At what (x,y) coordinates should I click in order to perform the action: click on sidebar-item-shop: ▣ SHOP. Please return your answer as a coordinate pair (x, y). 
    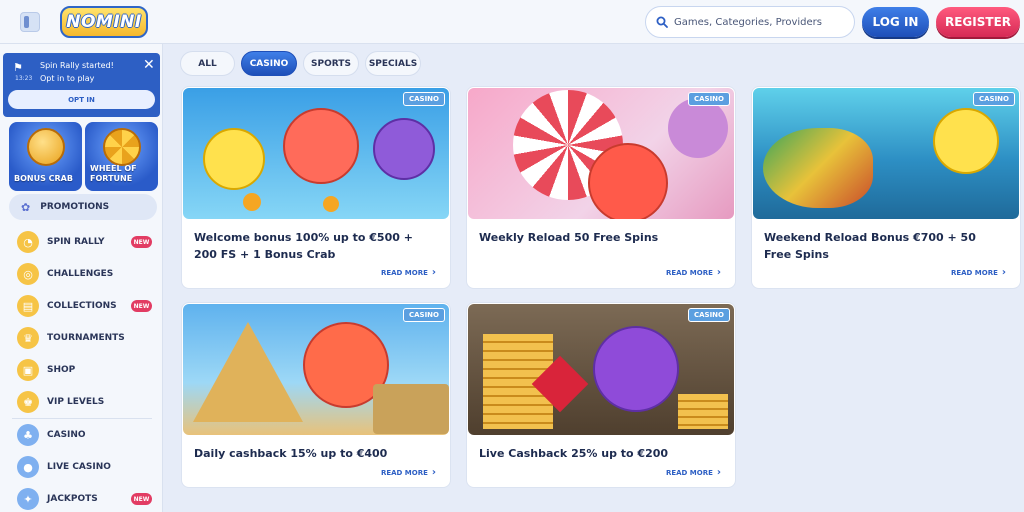
    Looking at the image, I should click on (81, 370).